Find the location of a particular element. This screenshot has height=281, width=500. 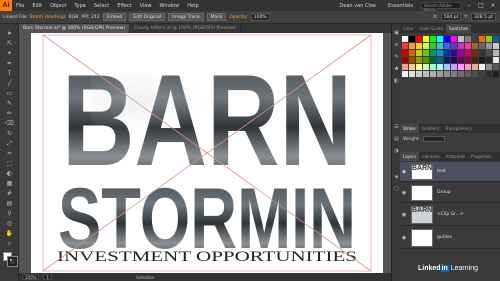

tab-color: Color is located at coordinates (408, 28).